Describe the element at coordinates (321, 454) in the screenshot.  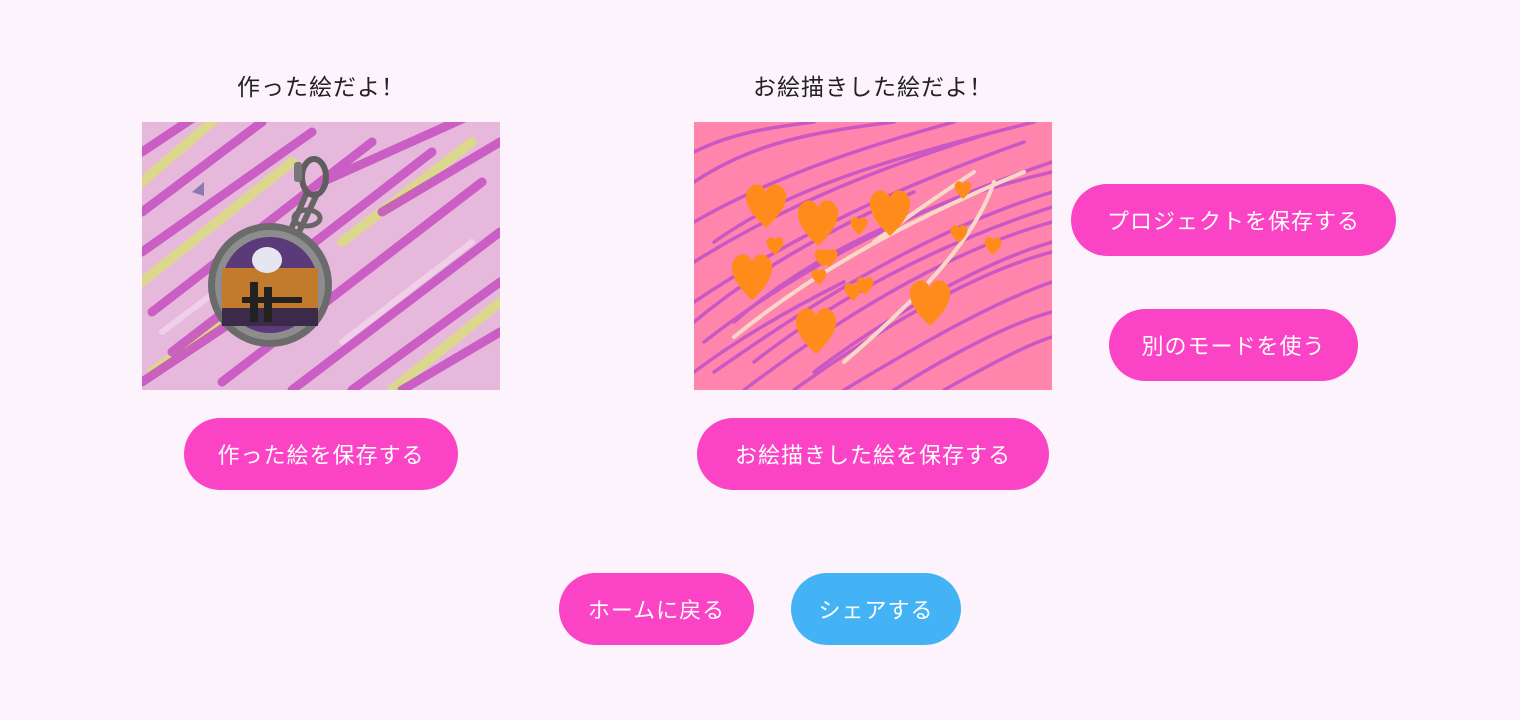
I see `save-created-picture-button: 作った絵を保存する` at that location.